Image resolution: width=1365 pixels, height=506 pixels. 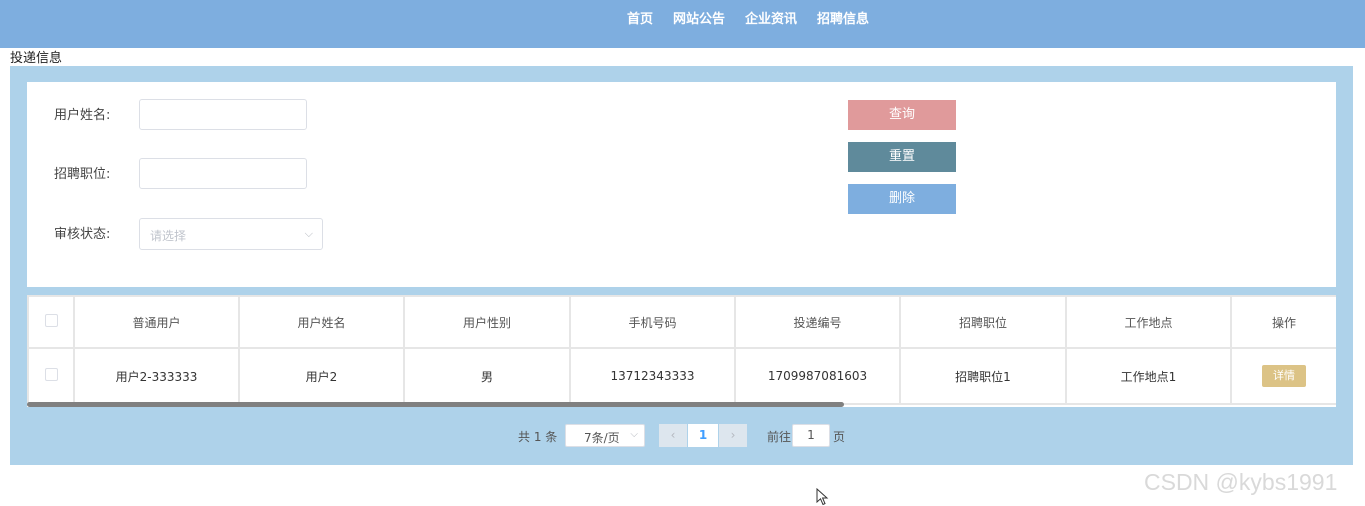 I want to click on column-header: 操作, so click(x=1283, y=322).